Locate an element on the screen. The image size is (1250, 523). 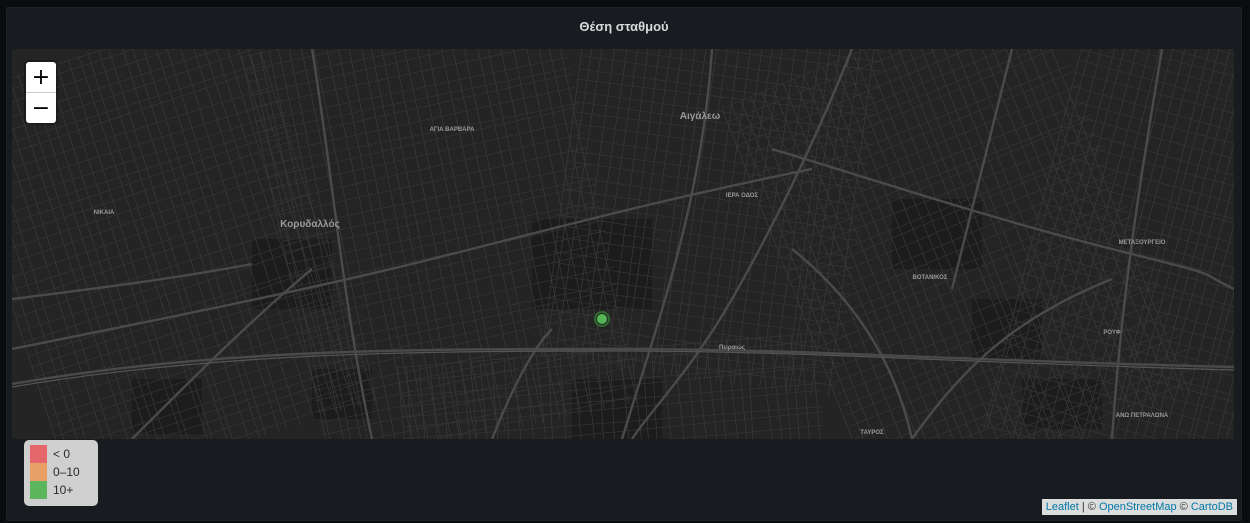
legend-item: 10+ is located at coordinates (61, 490).